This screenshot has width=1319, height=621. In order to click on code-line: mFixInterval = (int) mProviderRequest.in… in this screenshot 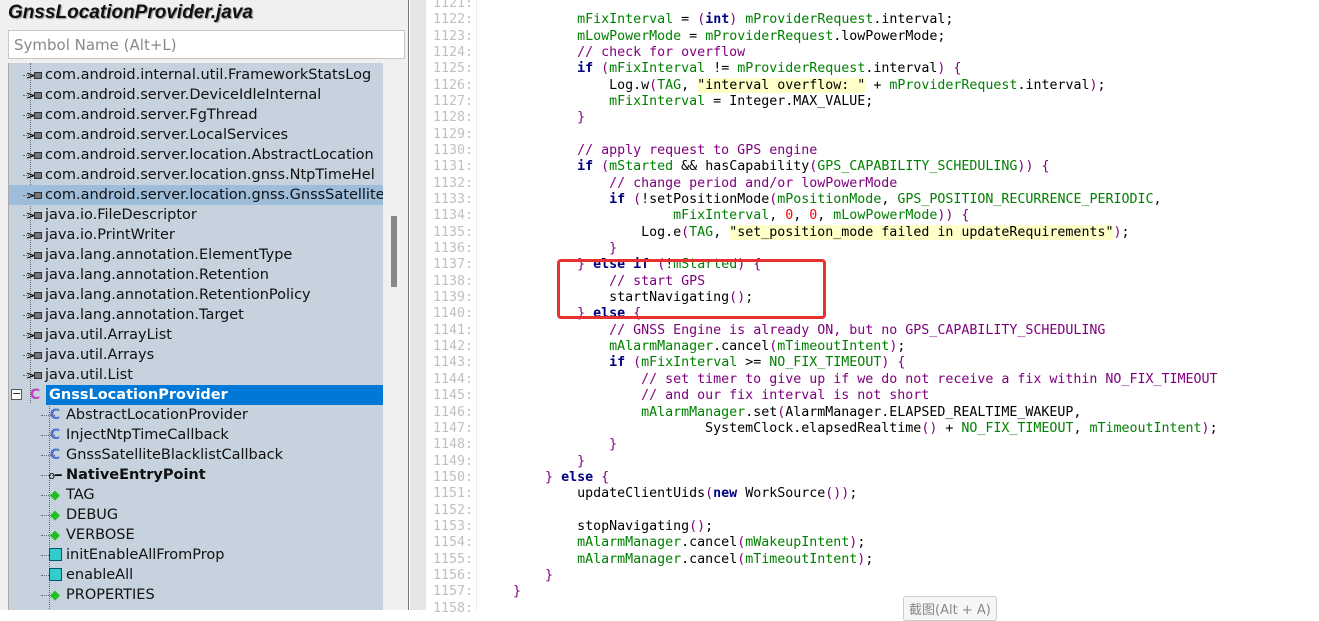, I will do `click(717, 20)`.